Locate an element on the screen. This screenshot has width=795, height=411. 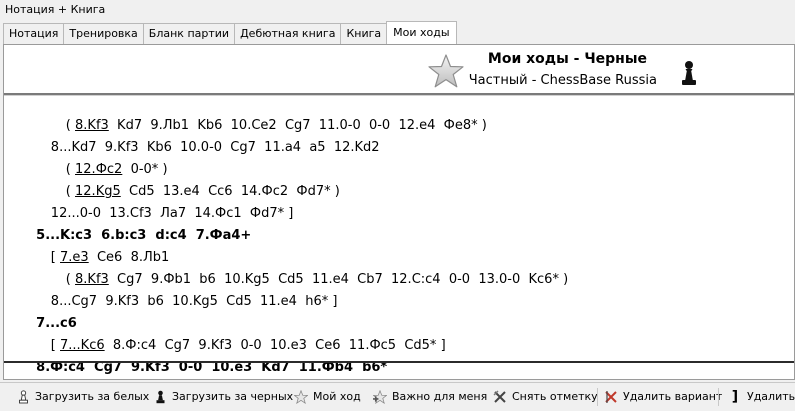
delete-variation-icon is located at coordinates (611, 397).